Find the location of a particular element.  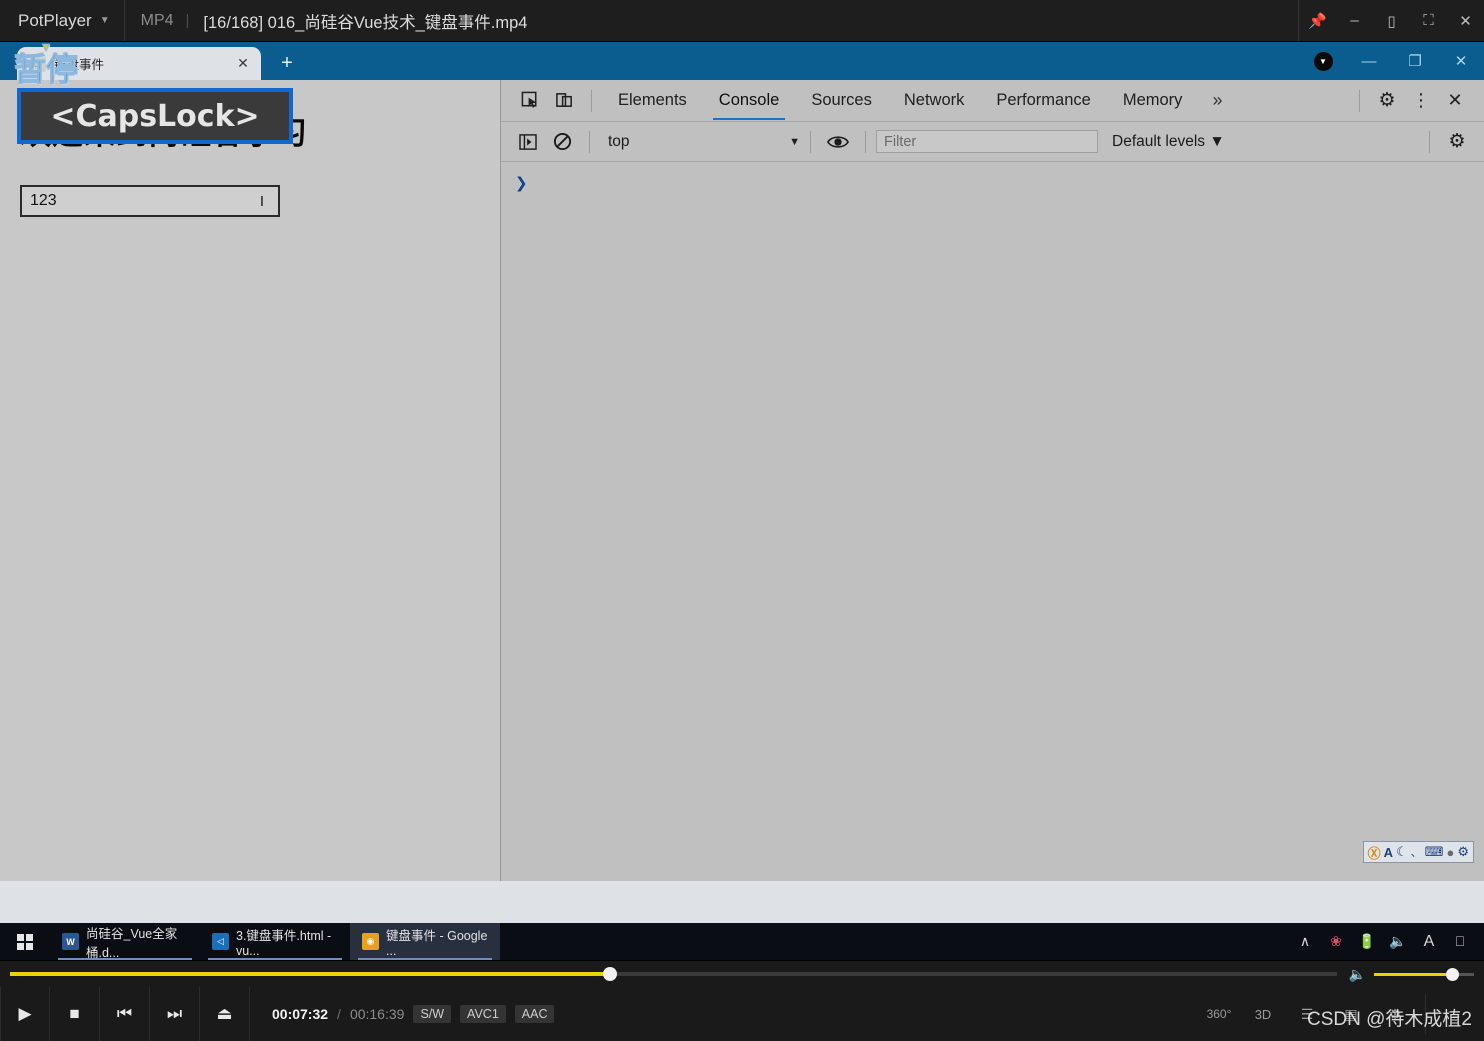

potplayer-window-buttons: 📌 – ▯ ⛶ ✕ is located at coordinates (1391, 20).